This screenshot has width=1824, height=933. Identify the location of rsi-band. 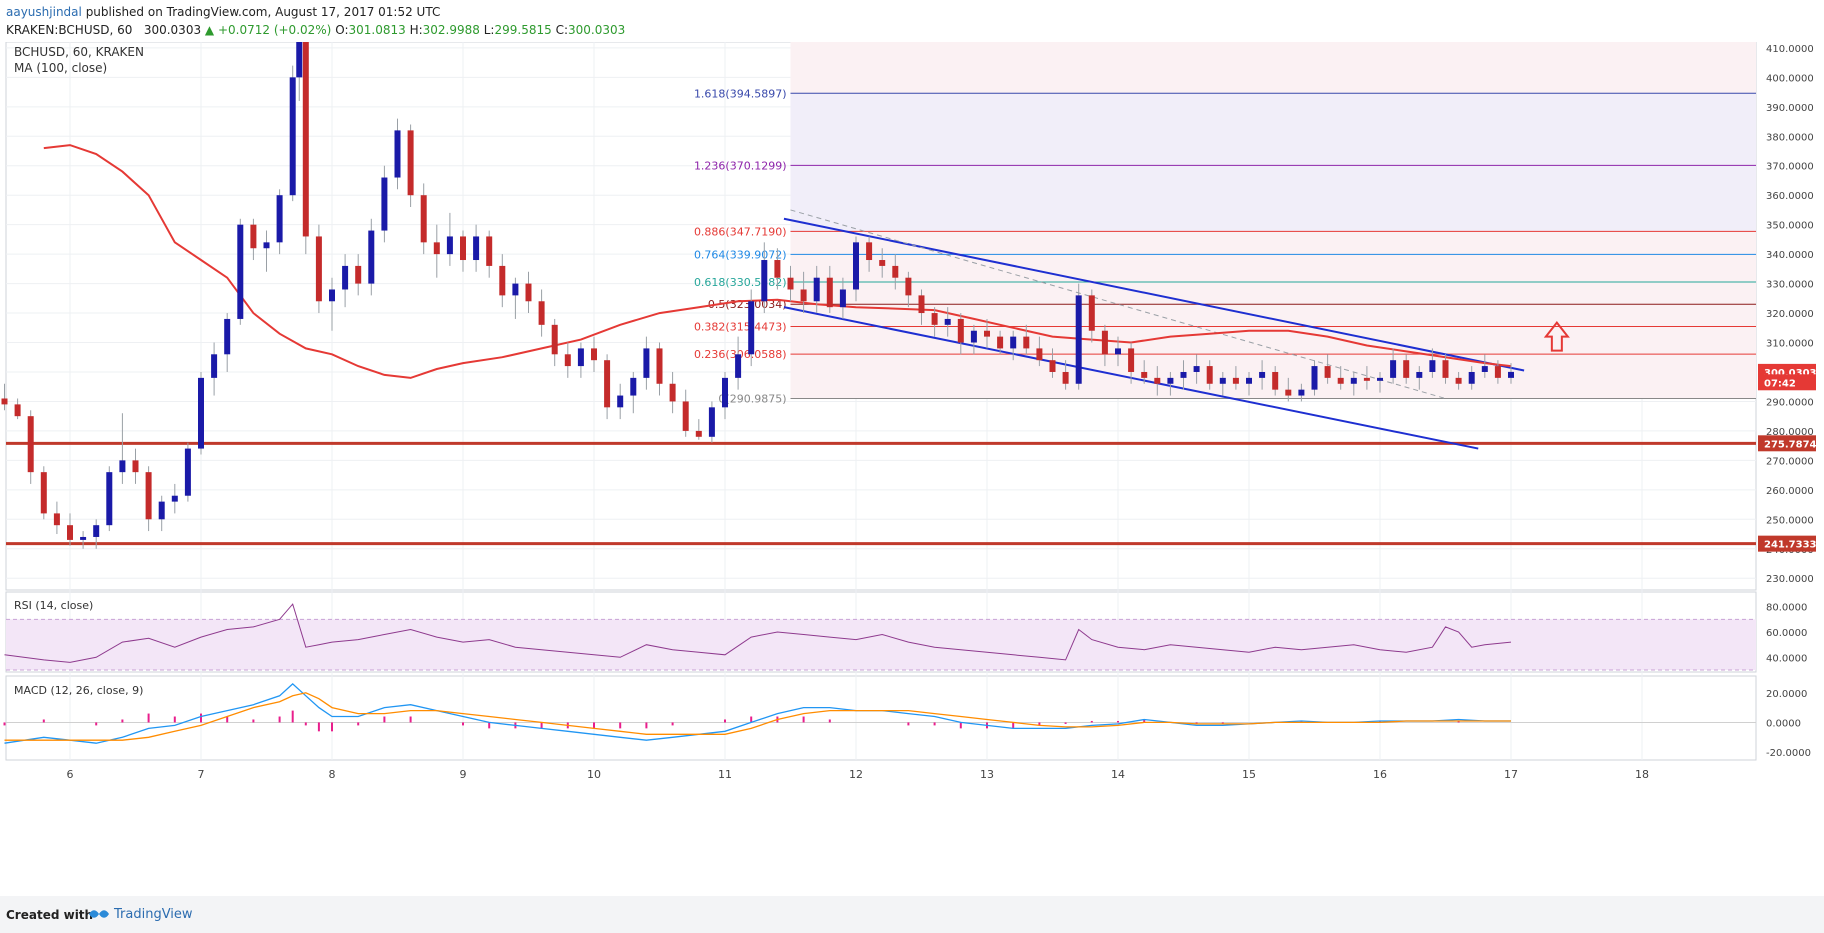
(881, 644).